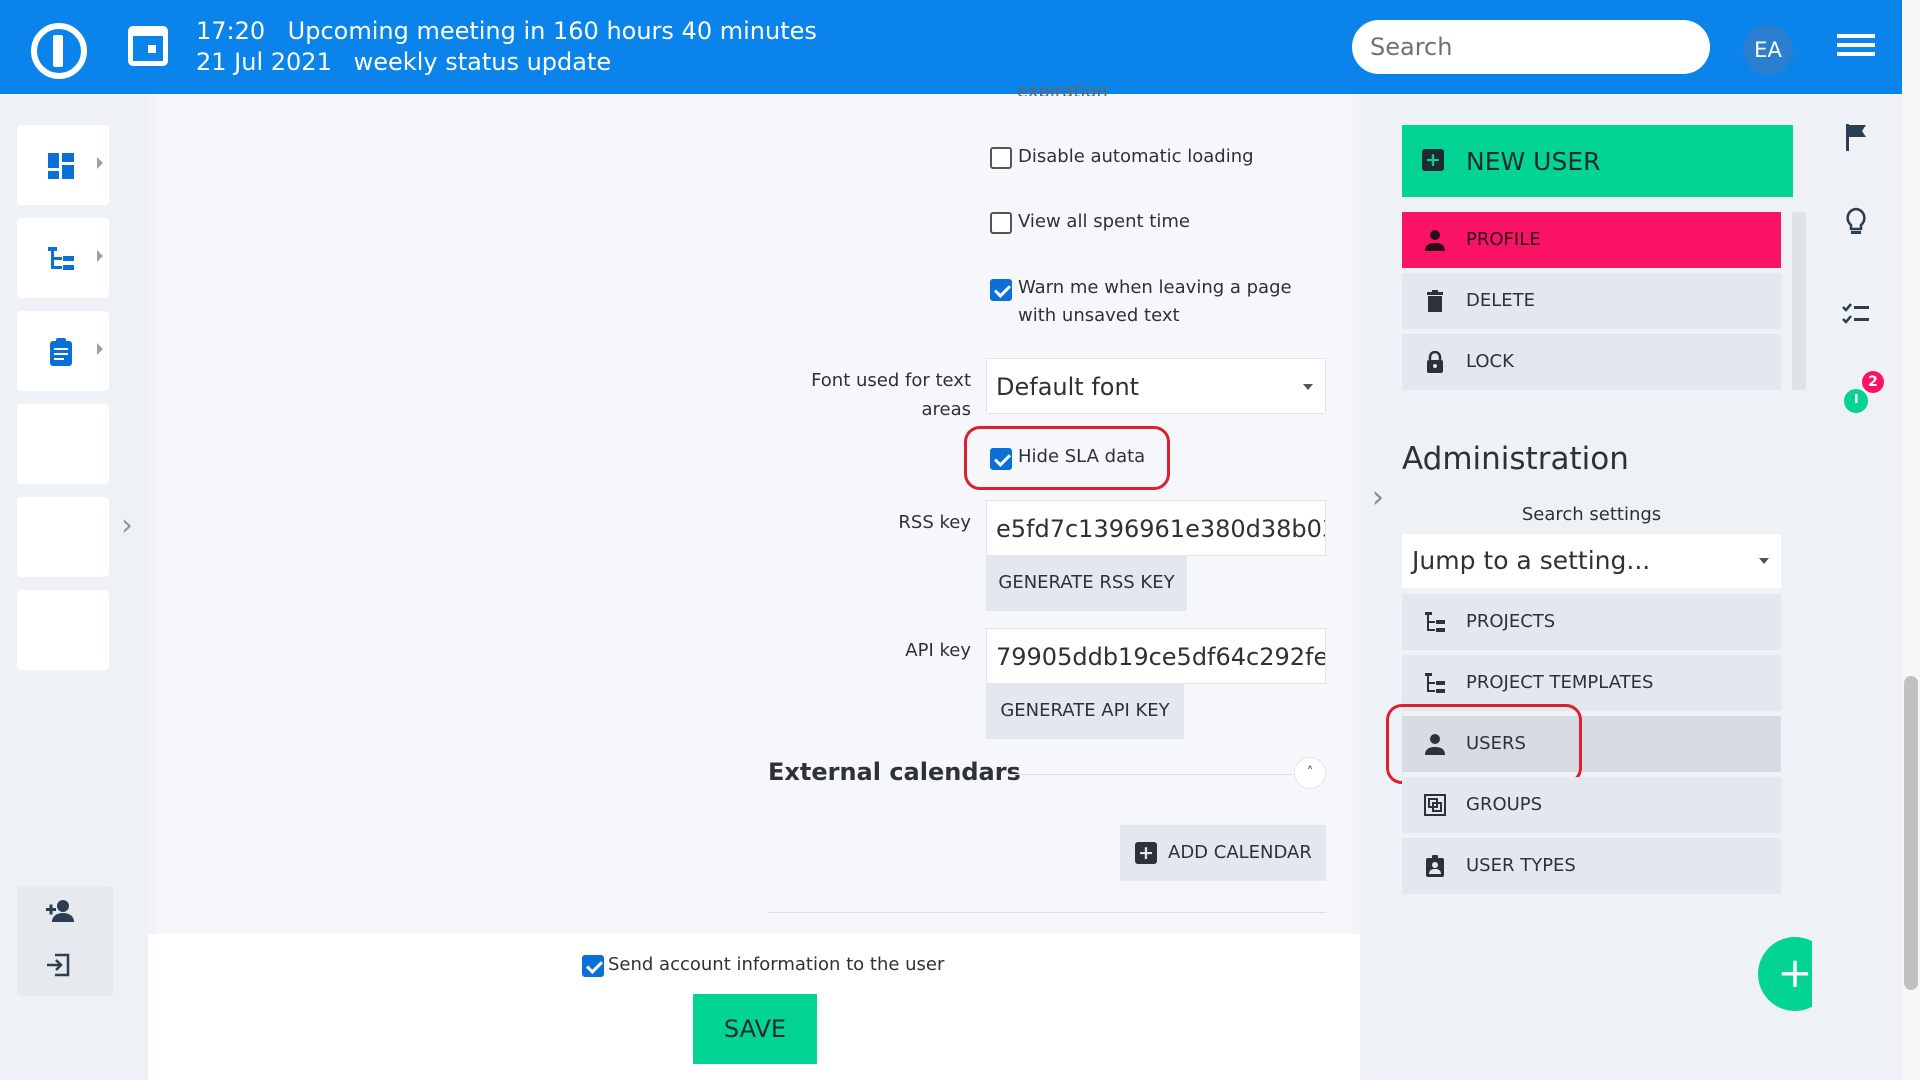  Describe the element at coordinates (1484, 744) in the screenshot. I see `highlight-outline` at that location.